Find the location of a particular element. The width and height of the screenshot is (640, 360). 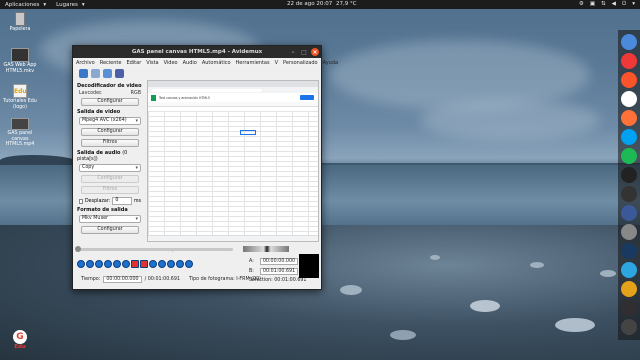

go-end-icon is located at coordinates (162, 264).